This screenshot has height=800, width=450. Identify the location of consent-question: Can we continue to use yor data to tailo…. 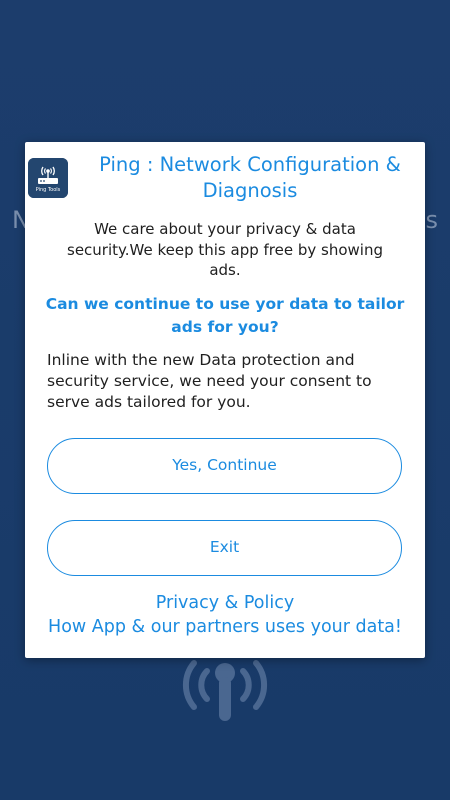
(225, 315).